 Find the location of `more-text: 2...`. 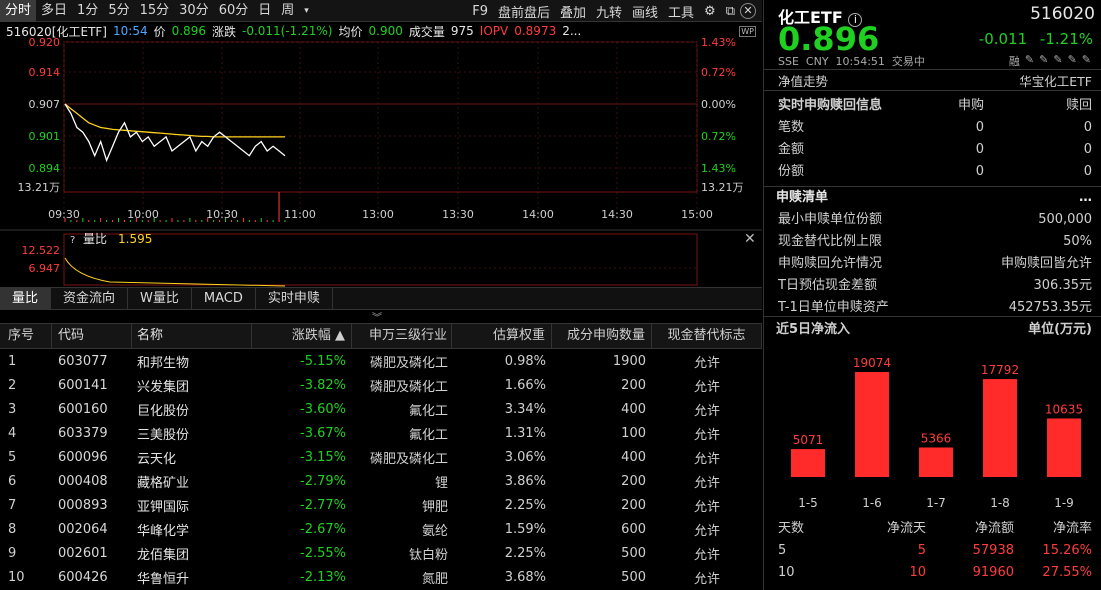

more-text: 2... is located at coordinates (572, 31).